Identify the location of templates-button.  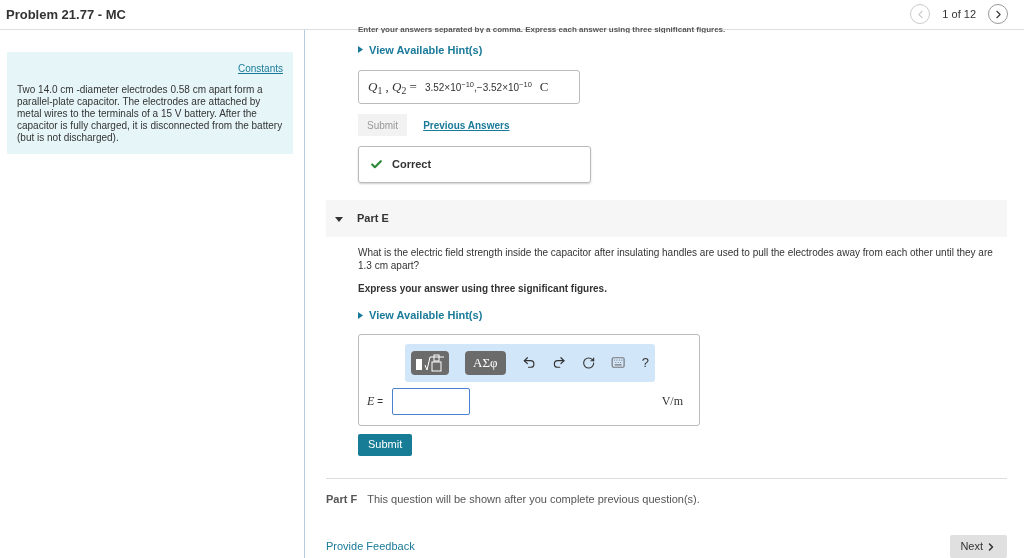
(430, 362).